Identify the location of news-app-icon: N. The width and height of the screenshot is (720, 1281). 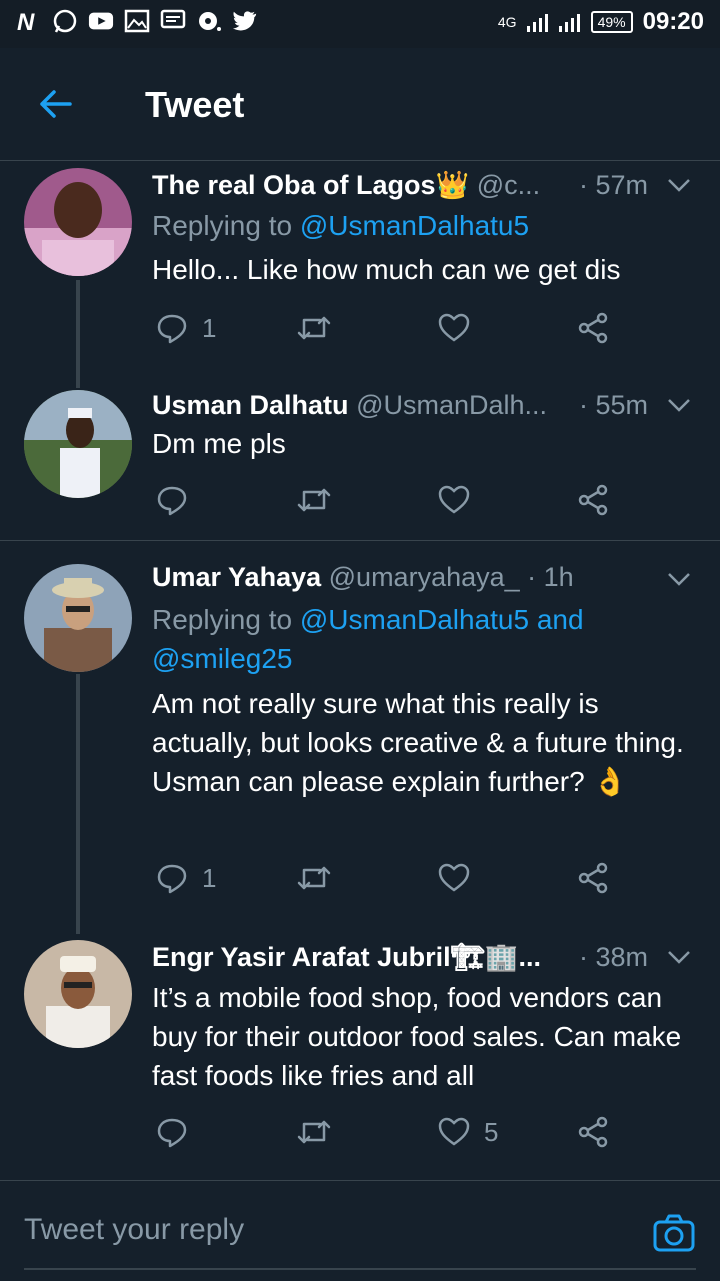
(29, 21).